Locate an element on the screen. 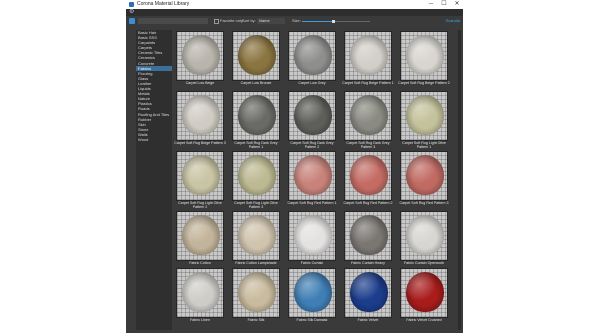  material-name: Carpet Soft Rug Light Olive Pattern 1 is located at coordinates (424, 145).